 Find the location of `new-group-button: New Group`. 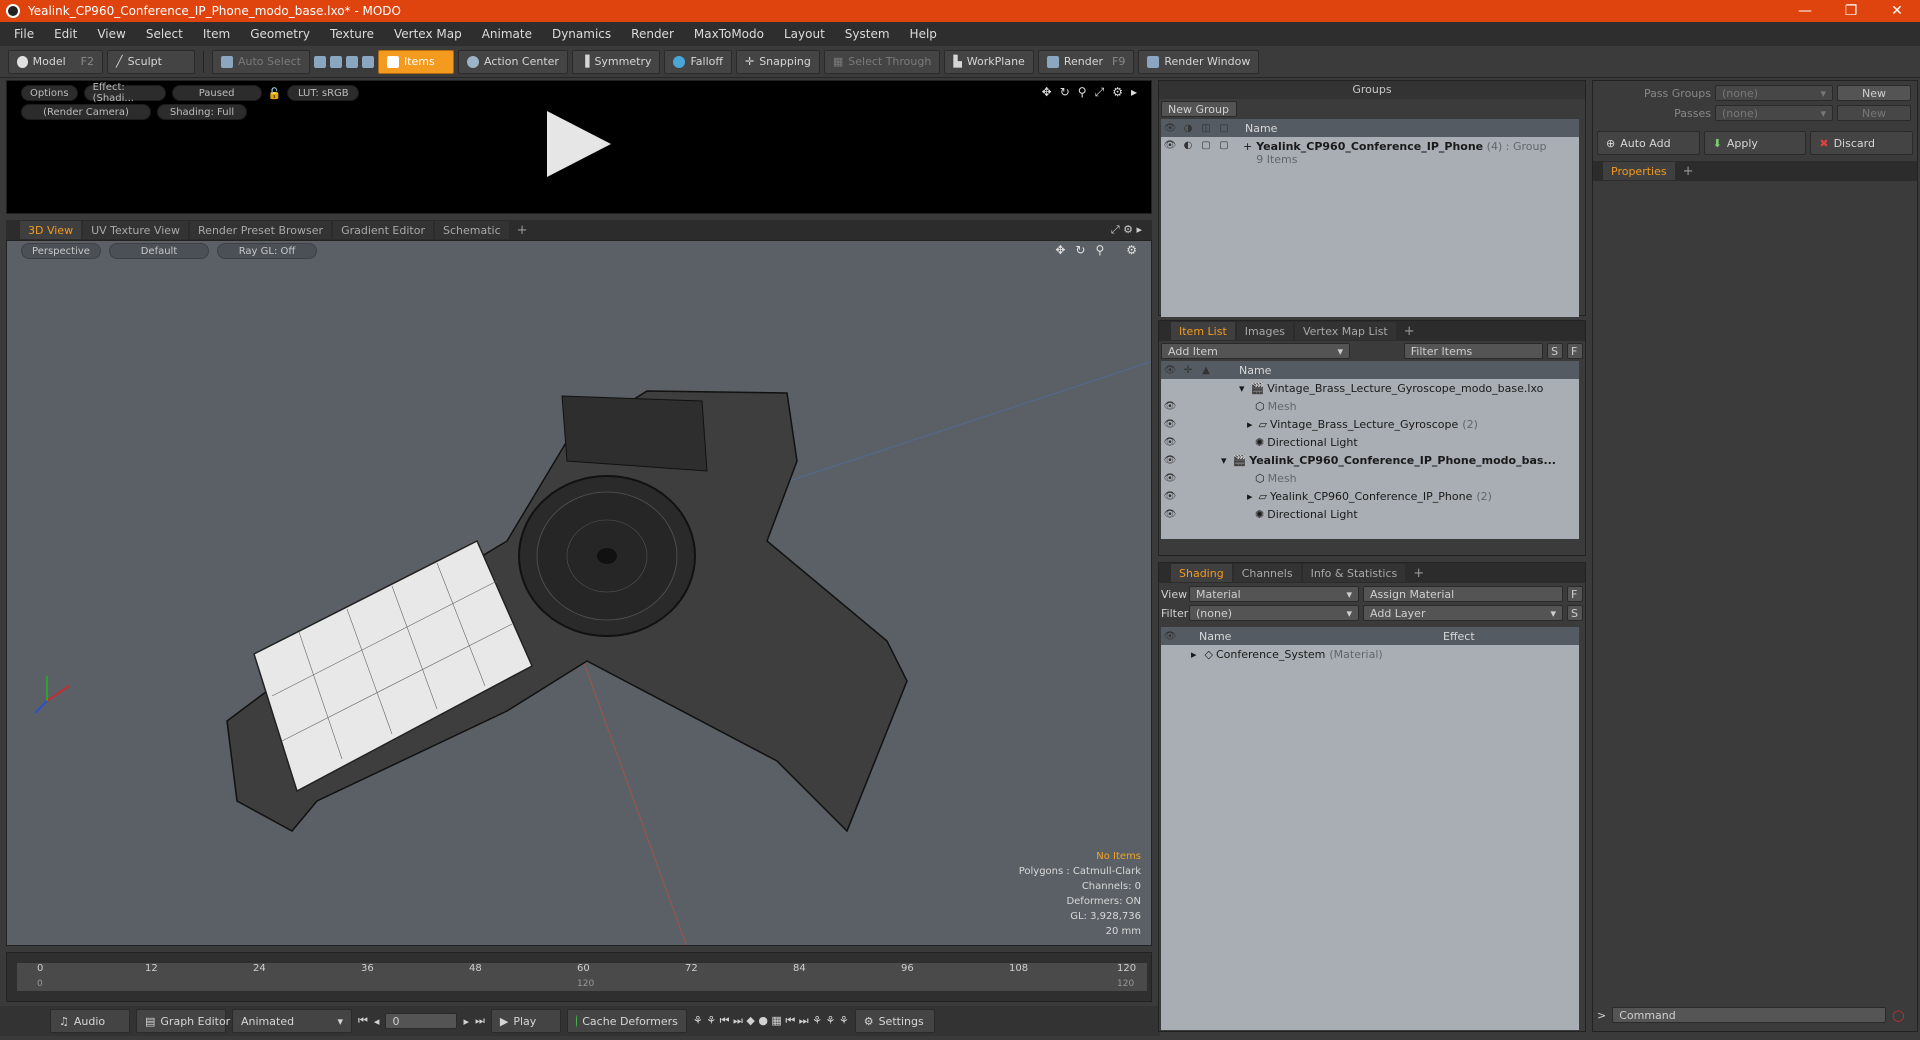

new-group-button: New Group is located at coordinates (1199, 109).